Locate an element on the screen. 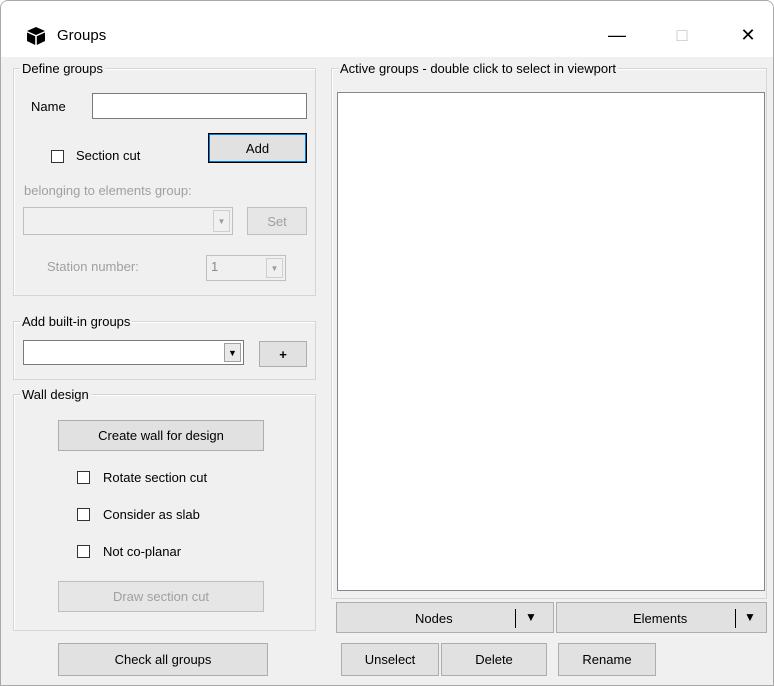  nodes-button-label: Nodes is located at coordinates (434, 618).